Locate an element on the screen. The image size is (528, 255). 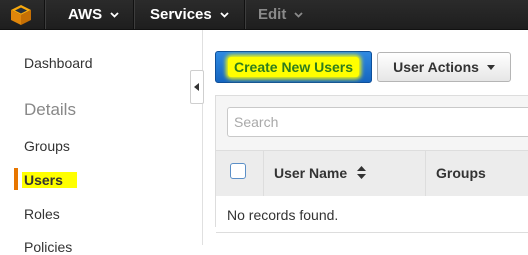
sidebar-item-groups: Groups is located at coordinates (47, 146).